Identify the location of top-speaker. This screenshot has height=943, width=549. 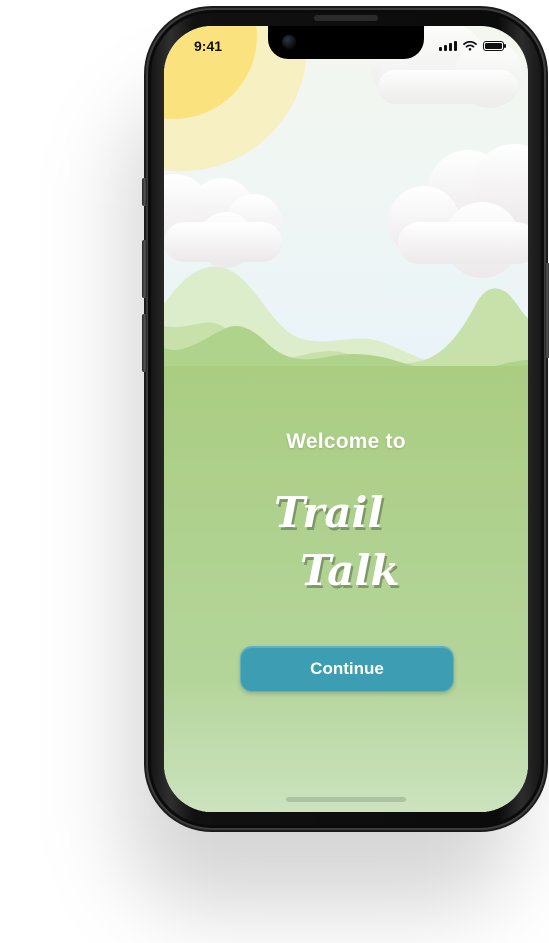
(346, 18).